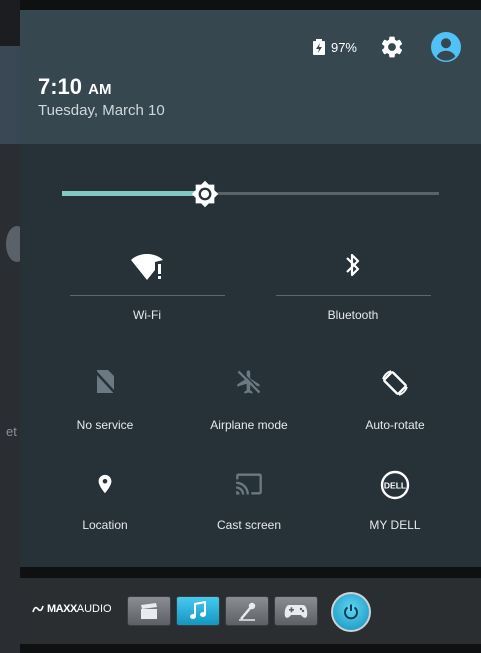 Image resolution: width=481 pixels, height=653 pixels. Describe the element at coordinates (249, 525) in the screenshot. I see `cast-screen-label: Cast screen` at that location.